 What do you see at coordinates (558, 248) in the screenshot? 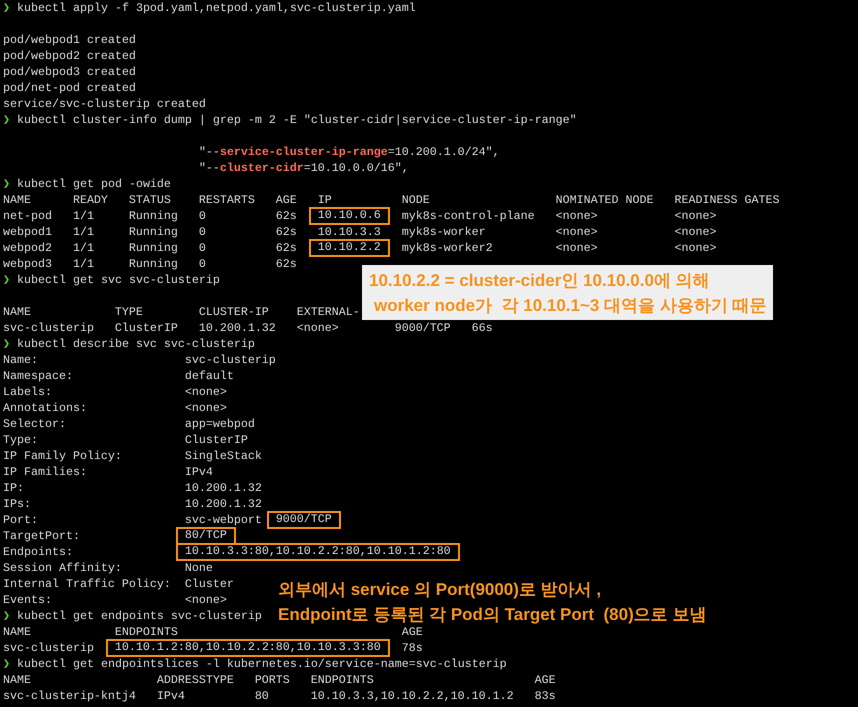
I see `output-text: myk8s-worker2 <none> <none>` at bounding box center [558, 248].